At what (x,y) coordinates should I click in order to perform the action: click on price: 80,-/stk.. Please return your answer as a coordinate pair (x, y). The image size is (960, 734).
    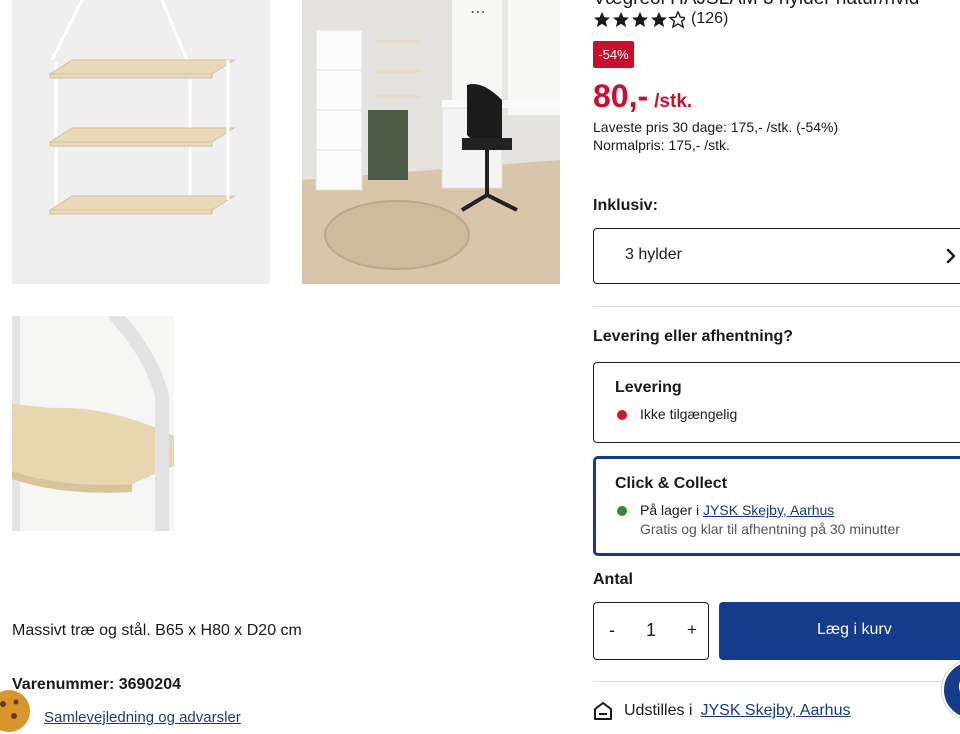
    Looking at the image, I should click on (642, 96).